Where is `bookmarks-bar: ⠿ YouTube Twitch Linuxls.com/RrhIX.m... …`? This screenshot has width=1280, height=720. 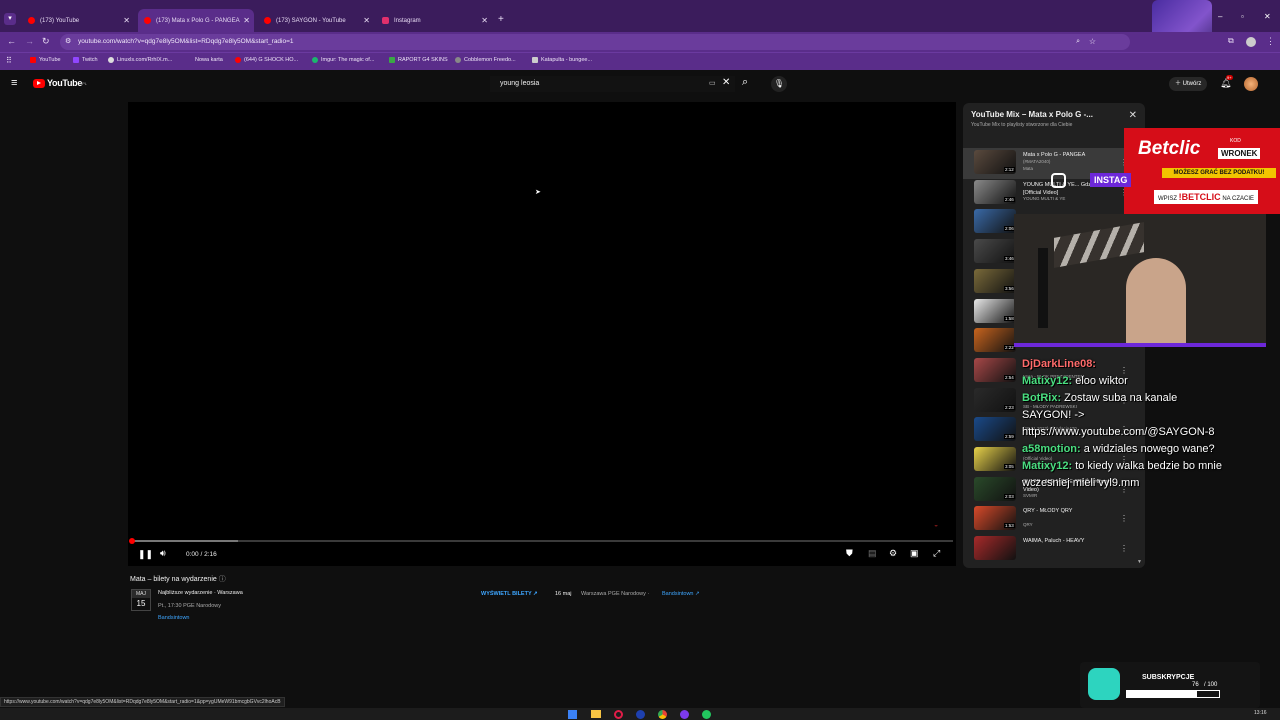 bookmarks-bar: ⠿ YouTube Twitch Linuxls.com/RrhIX.m... … is located at coordinates (640, 61).